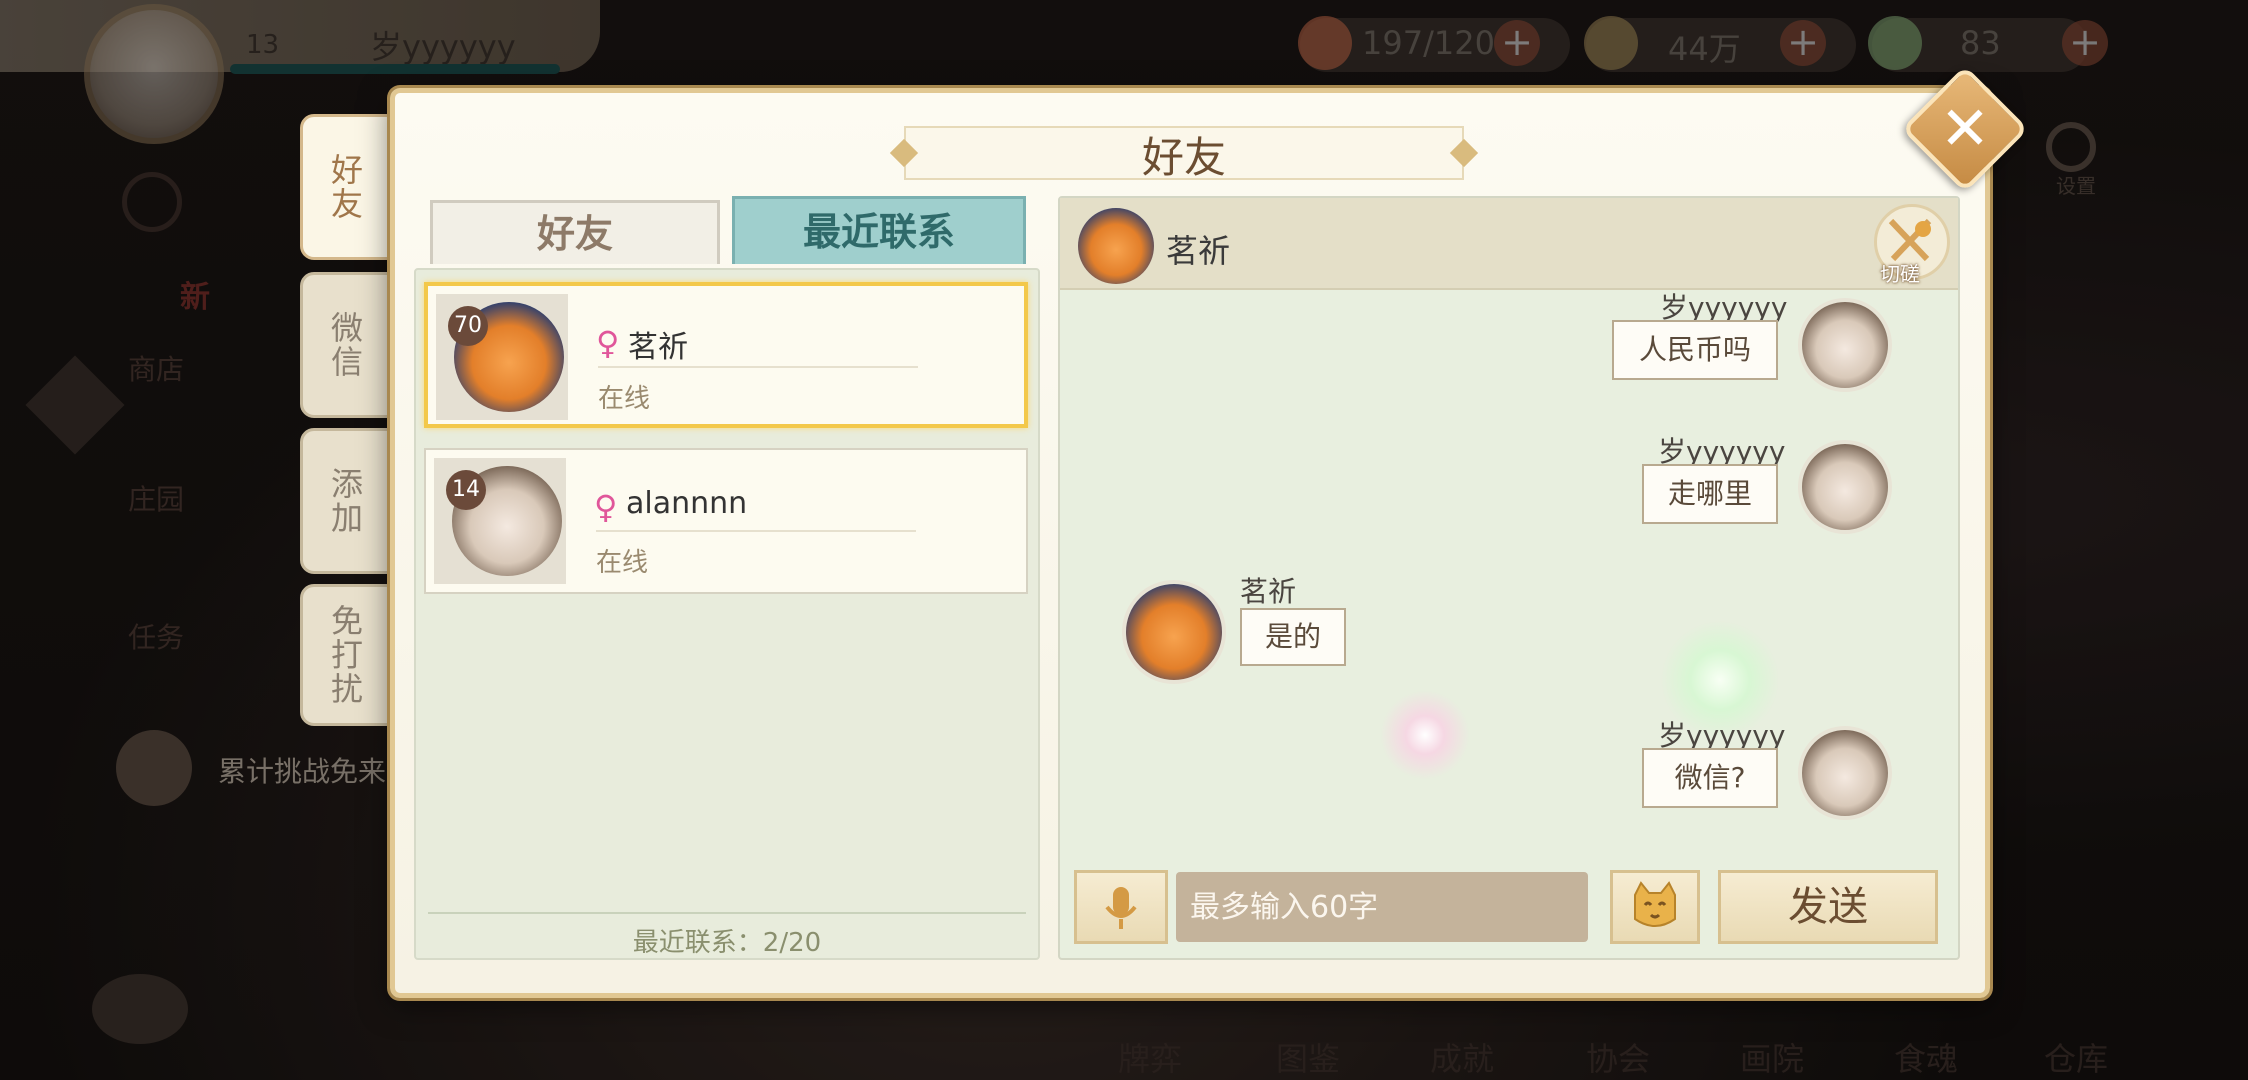  What do you see at coordinates (1183, 157) in the screenshot?
I see `dialog-title: 好友` at bounding box center [1183, 157].